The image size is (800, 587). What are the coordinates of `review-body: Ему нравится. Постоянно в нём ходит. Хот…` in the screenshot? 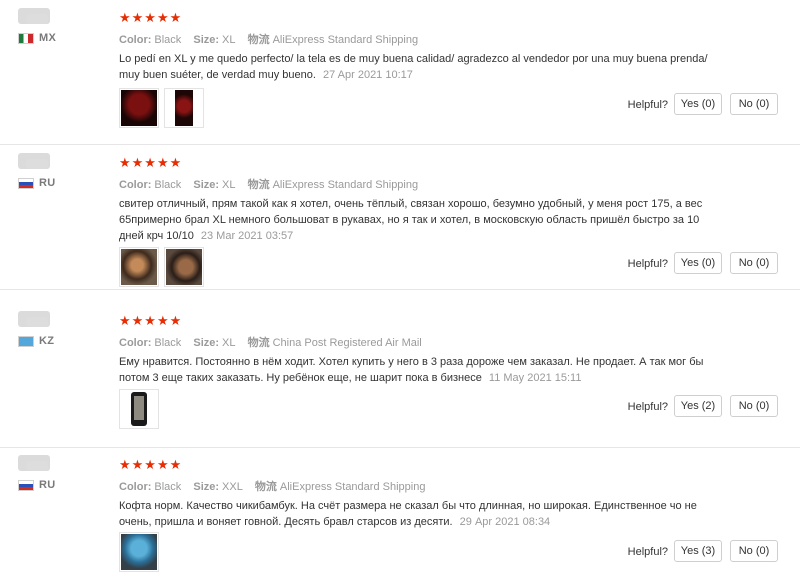 It's located at (411, 370).